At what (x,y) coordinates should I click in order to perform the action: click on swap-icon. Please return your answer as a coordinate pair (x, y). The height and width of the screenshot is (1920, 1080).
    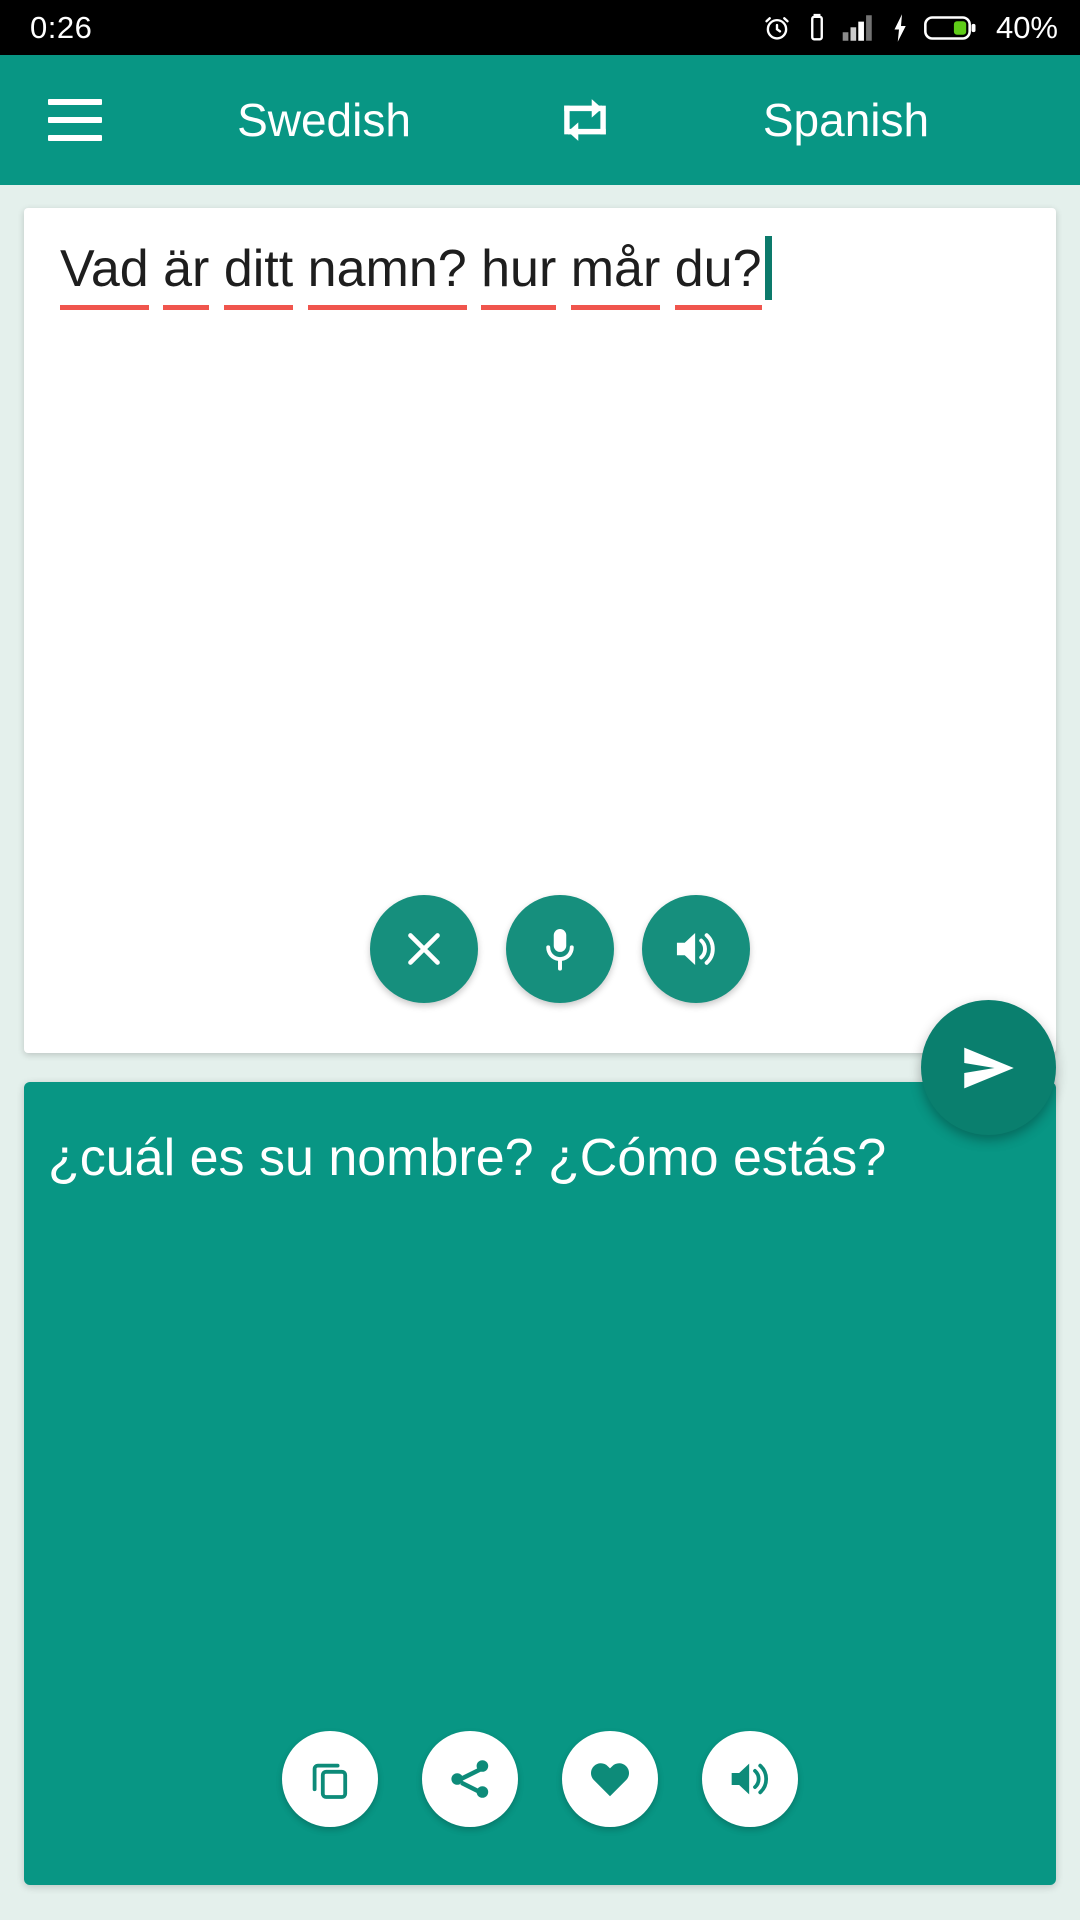
    Looking at the image, I should click on (585, 120).